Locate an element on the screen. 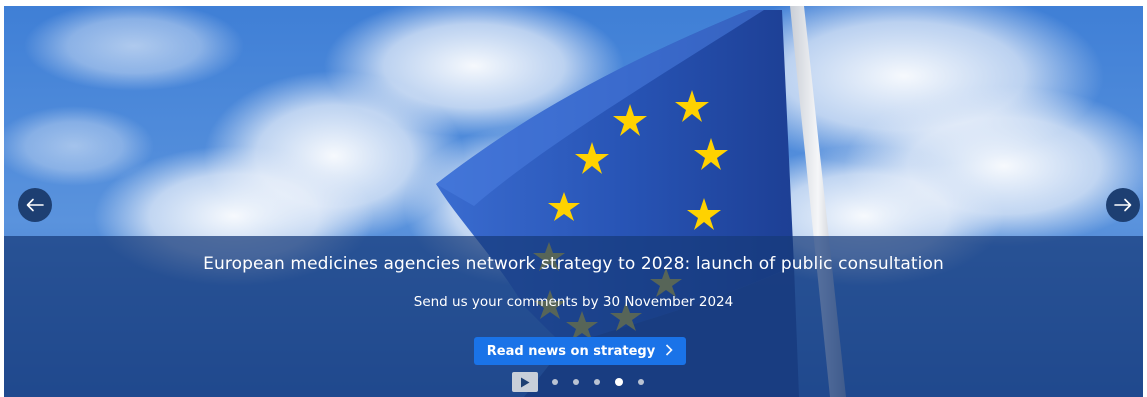 This screenshot has width=1147, height=397. arrow-left-icon is located at coordinates (35, 205).